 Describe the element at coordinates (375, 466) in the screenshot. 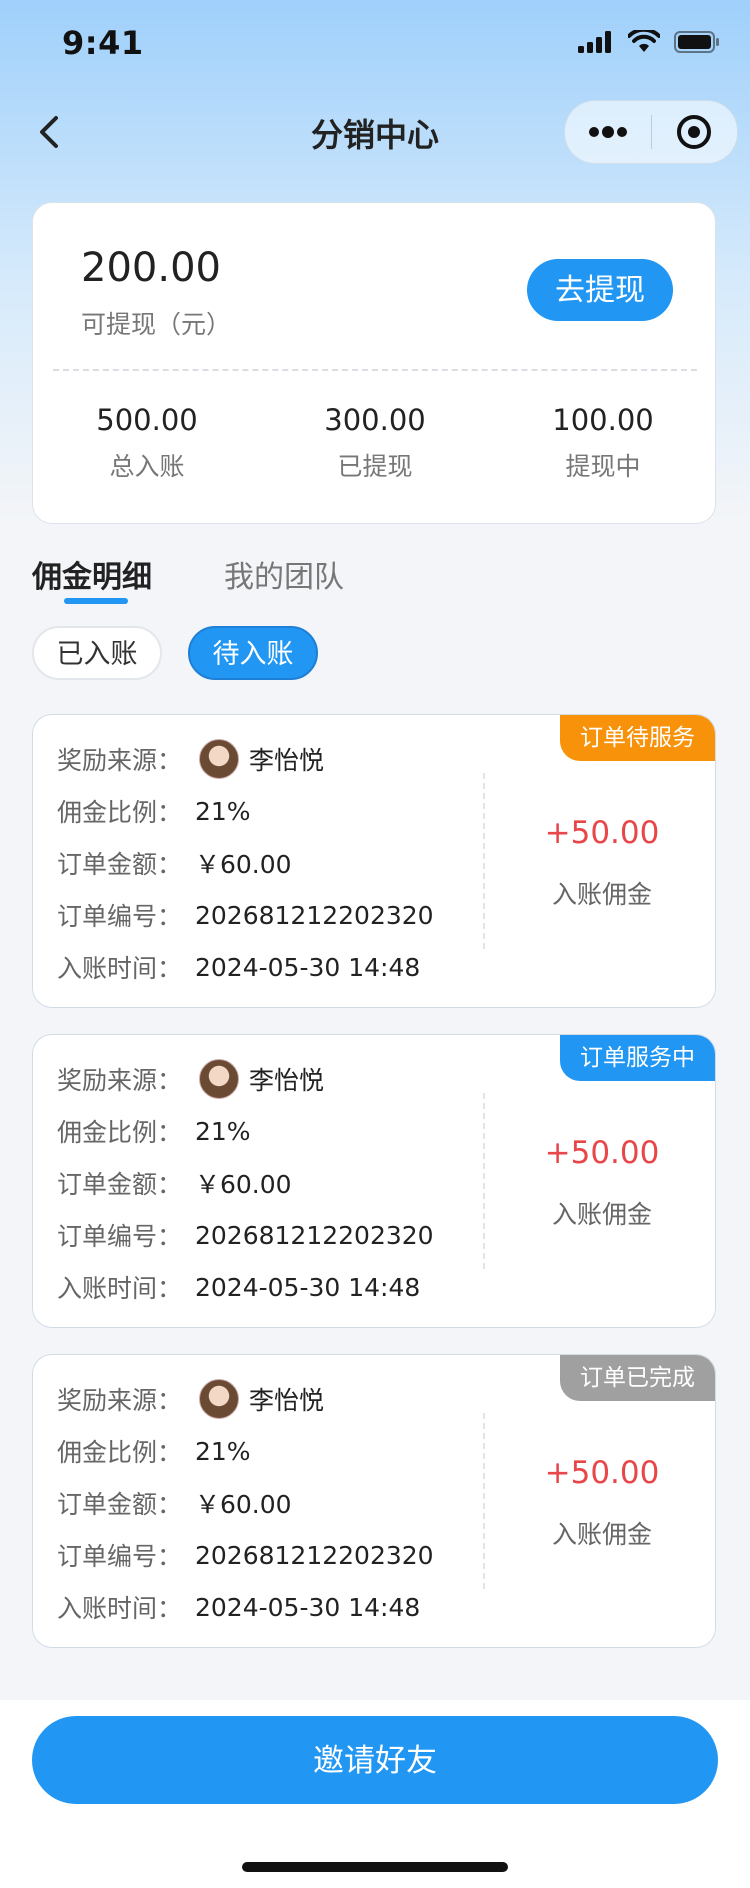

I see `stat-label: 已提现` at that location.